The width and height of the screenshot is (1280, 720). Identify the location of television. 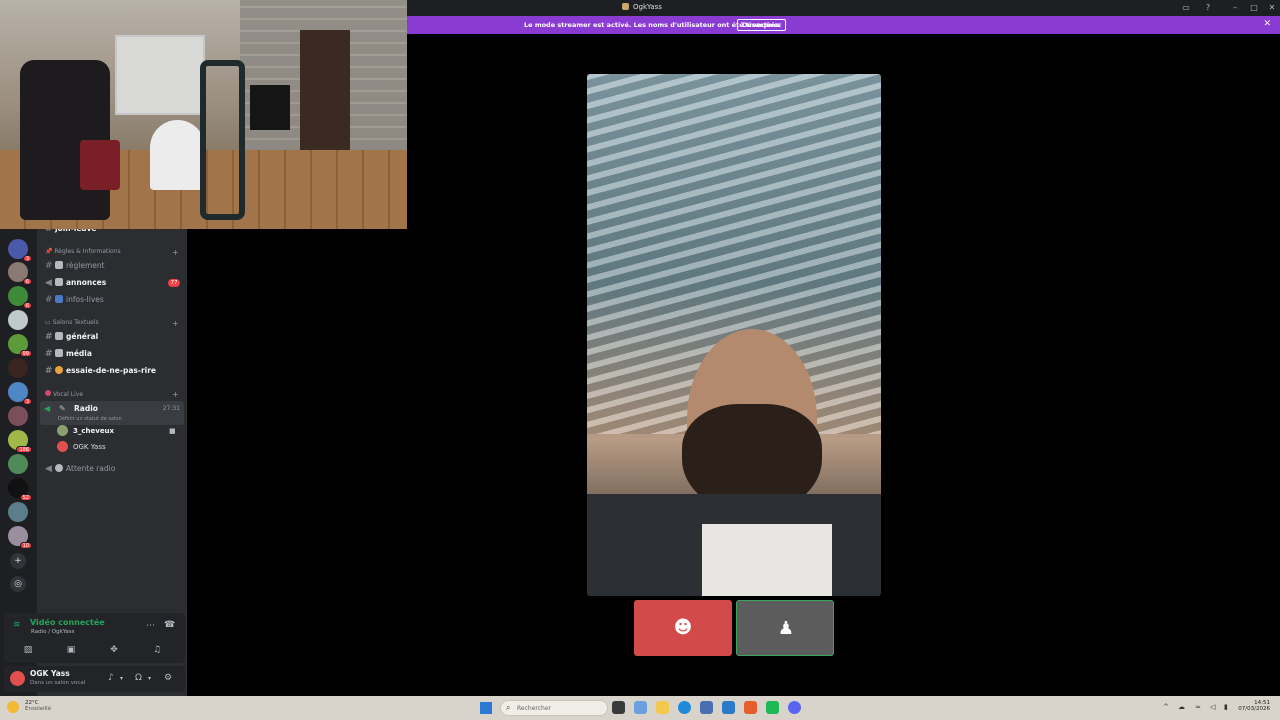
(270, 107).